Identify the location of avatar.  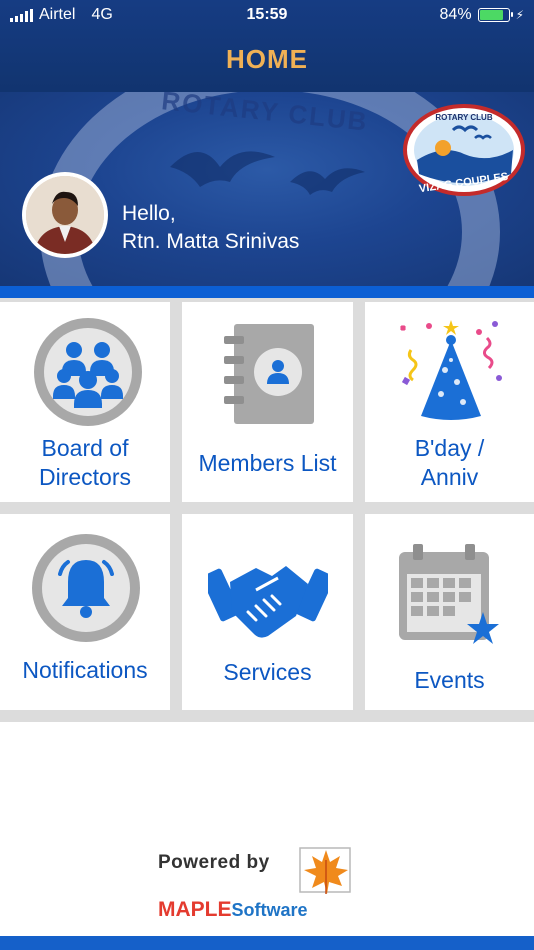
(65, 215).